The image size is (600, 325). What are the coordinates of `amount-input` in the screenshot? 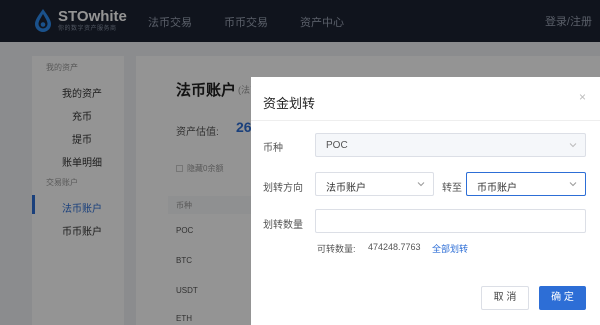 It's located at (450, 221).